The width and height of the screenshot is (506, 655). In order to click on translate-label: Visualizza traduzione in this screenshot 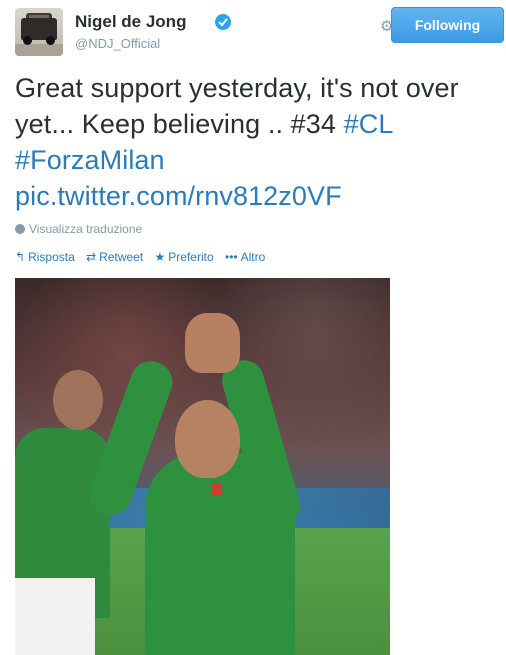, I will do `click(86, 229)`.